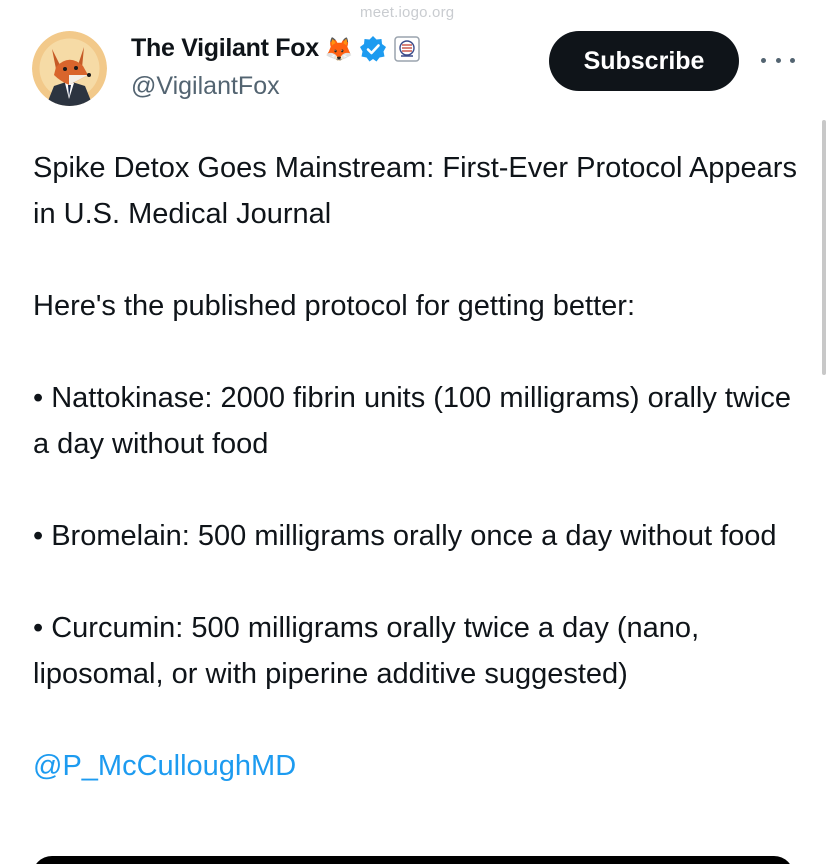  I want to click on subscribe-button: Subscribe, so click(644, 61).